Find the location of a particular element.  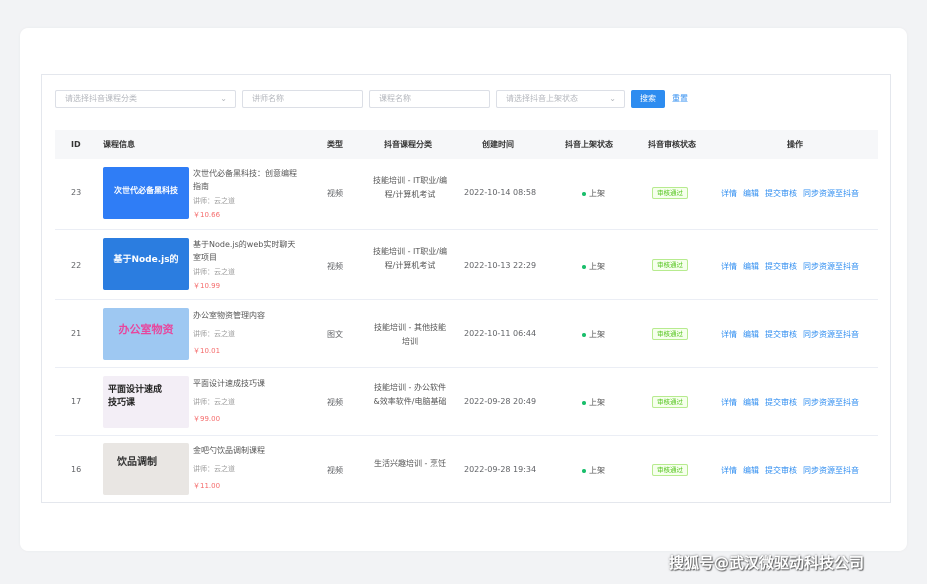

course-title: 平面设计速成技巧课 is located at coordinates (248, 383).